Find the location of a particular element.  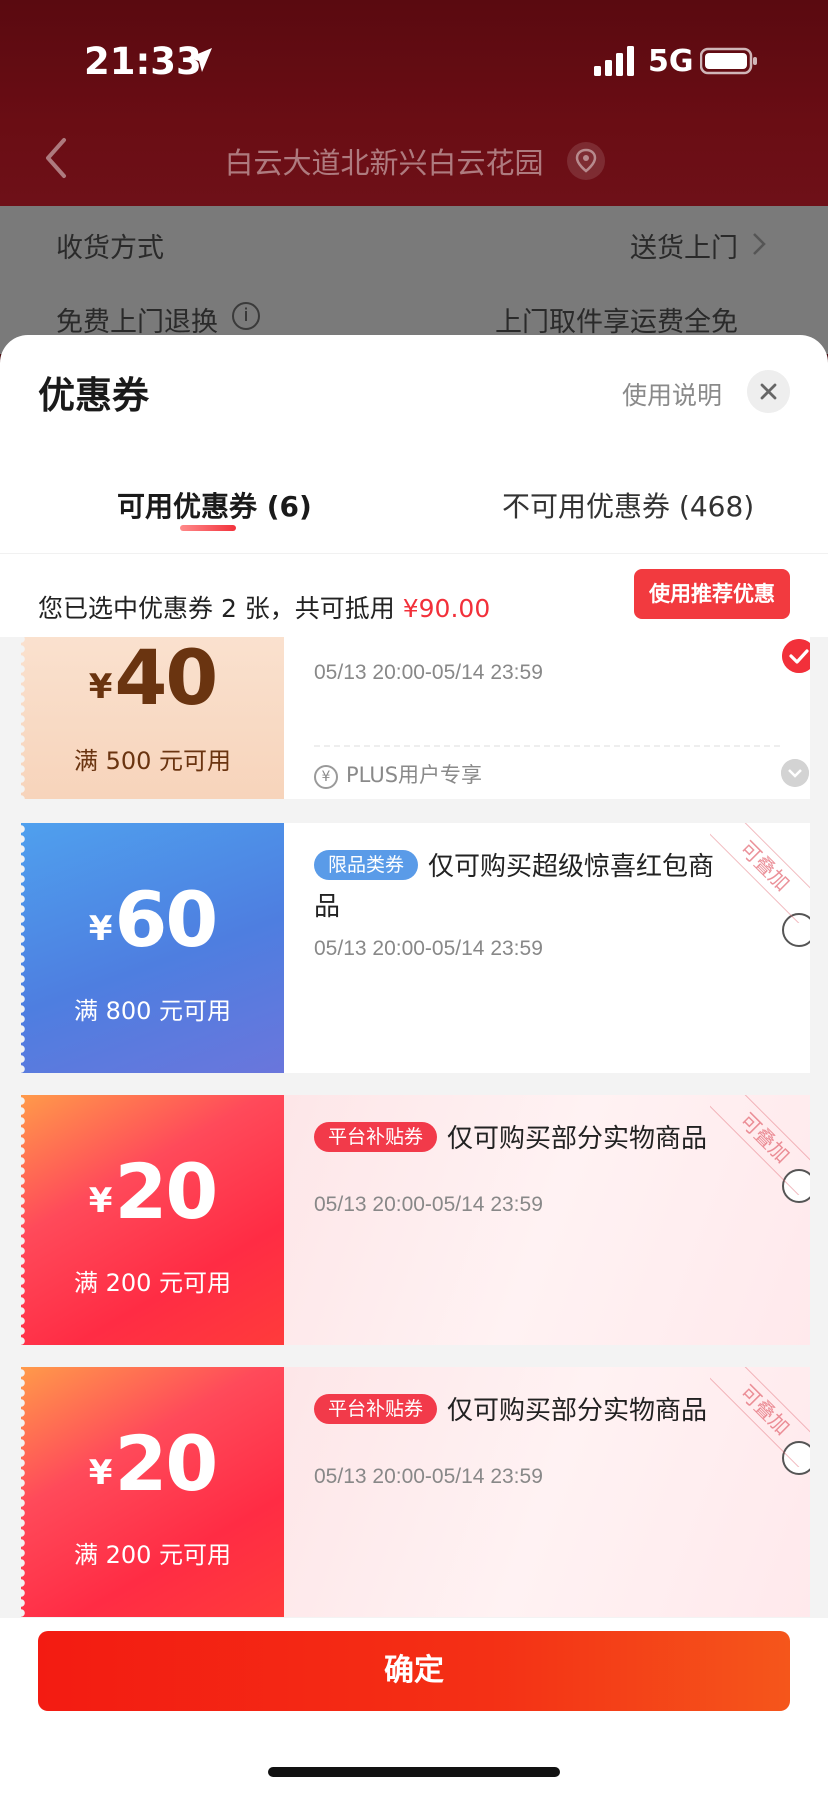

summary-amount: ¥90.00 is located at coordinates (446, 608).